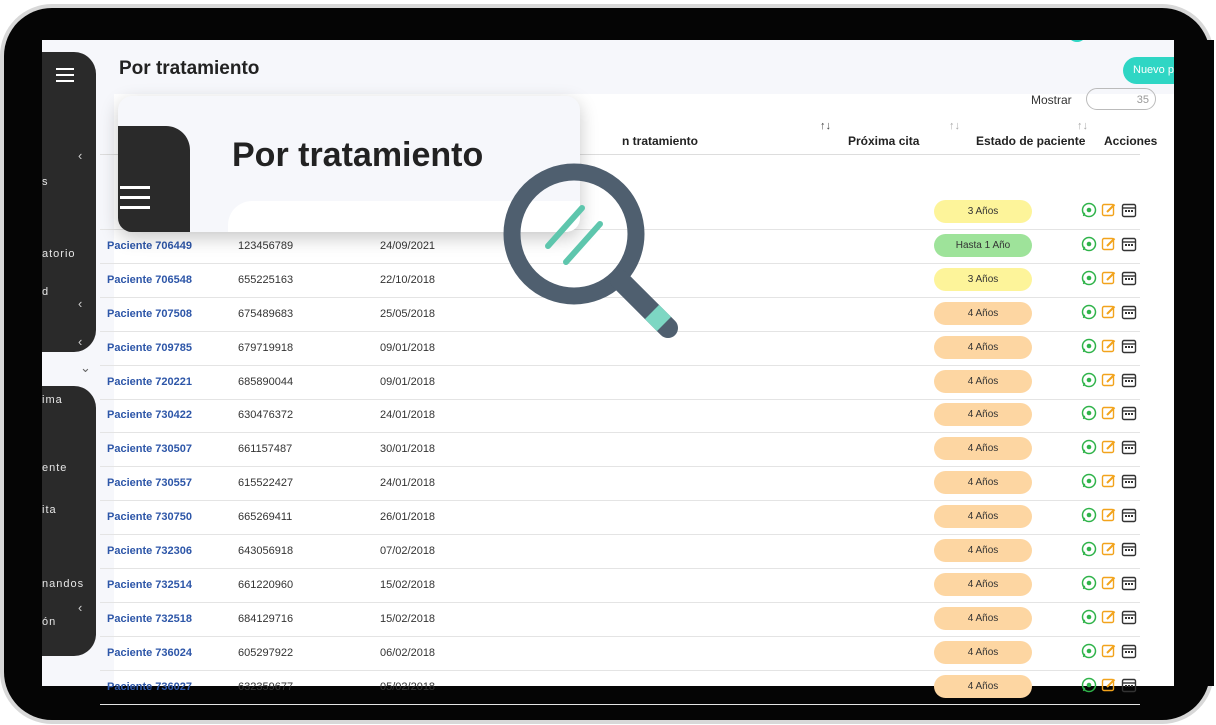  I want to click on patient-name-link: Paciente 732306, so click(149, 551).